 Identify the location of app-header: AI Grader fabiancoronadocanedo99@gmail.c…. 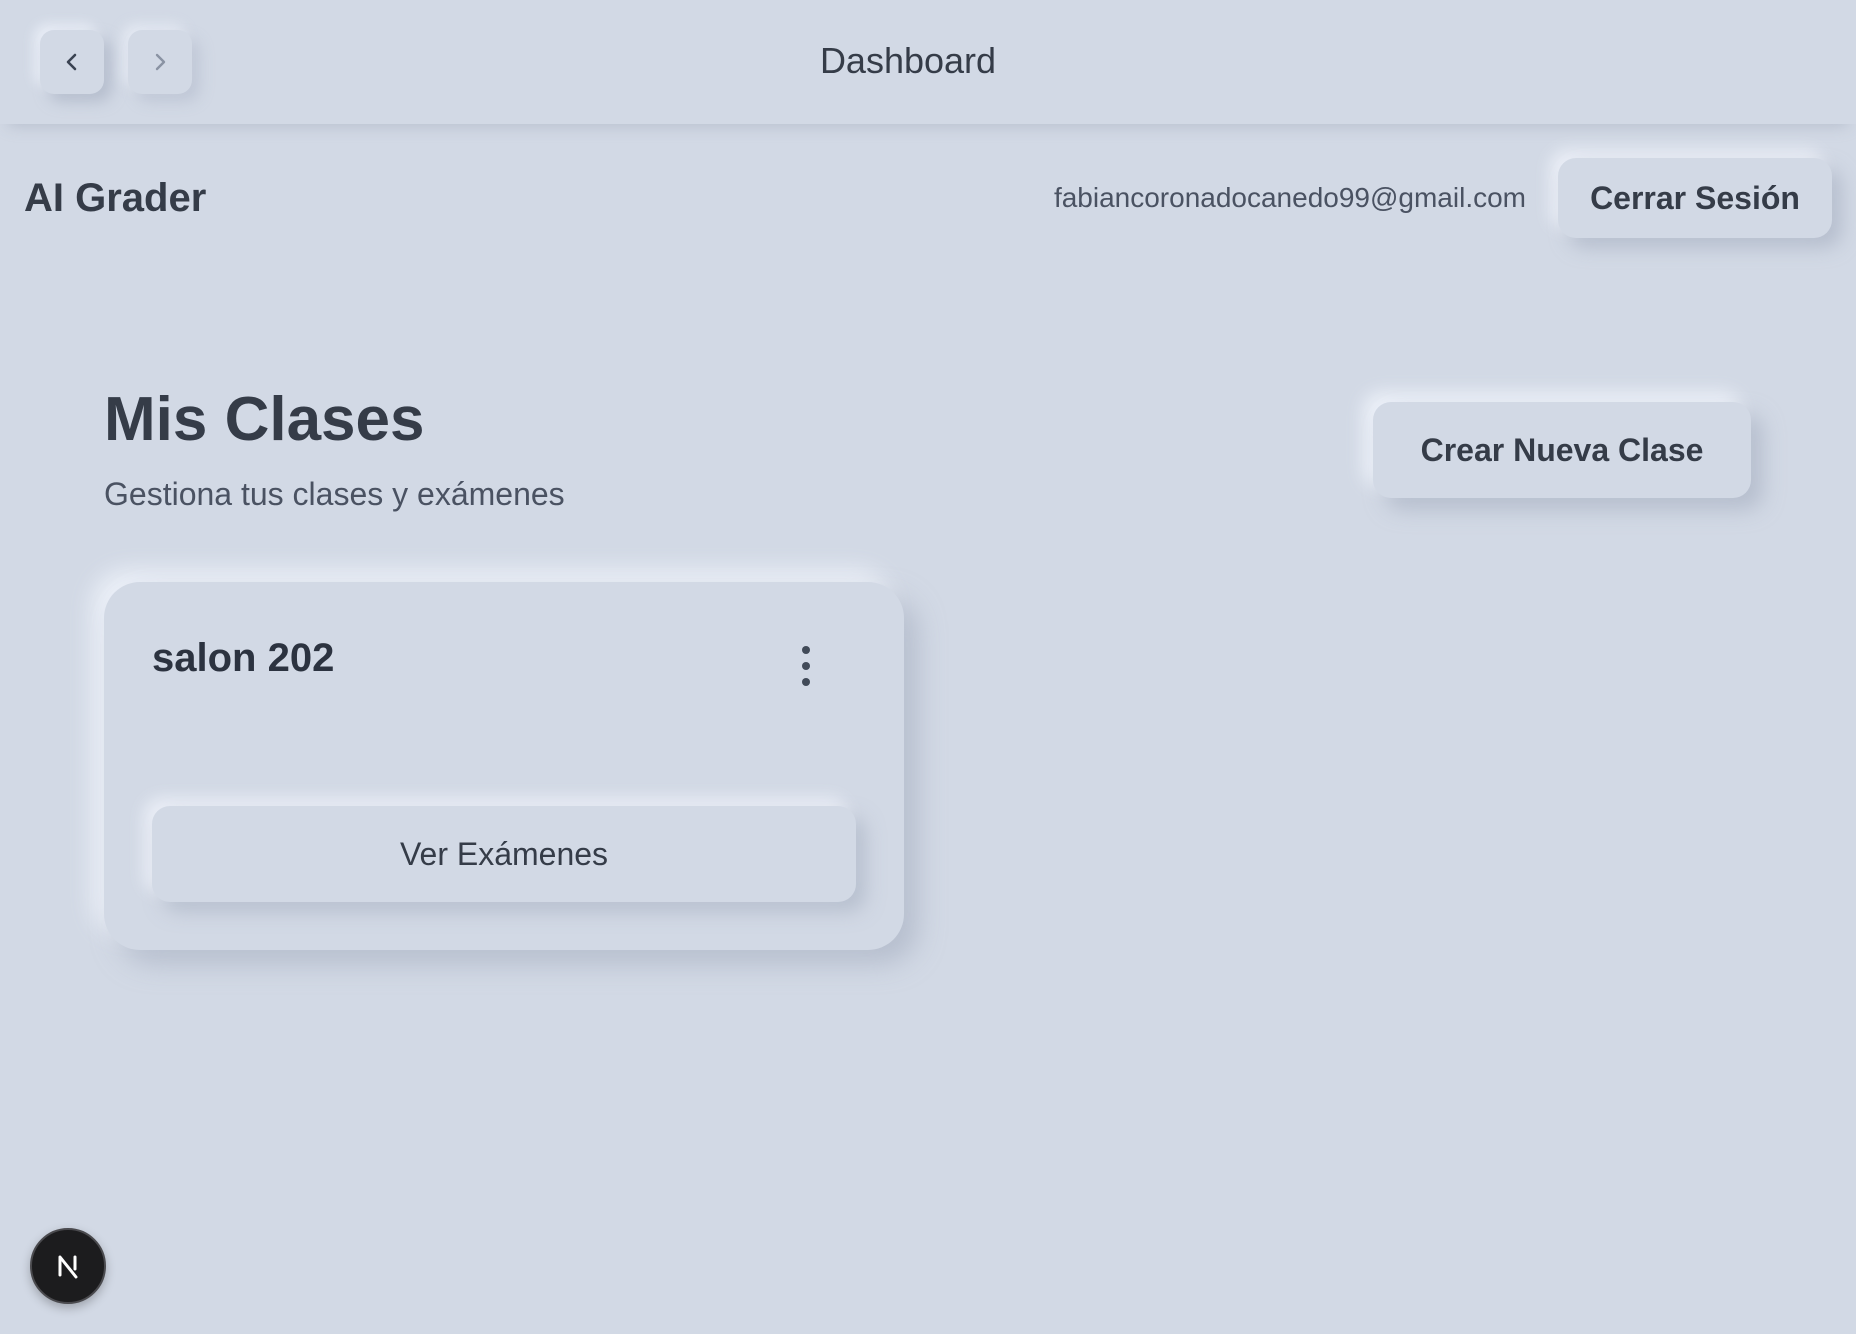
(928, 199).